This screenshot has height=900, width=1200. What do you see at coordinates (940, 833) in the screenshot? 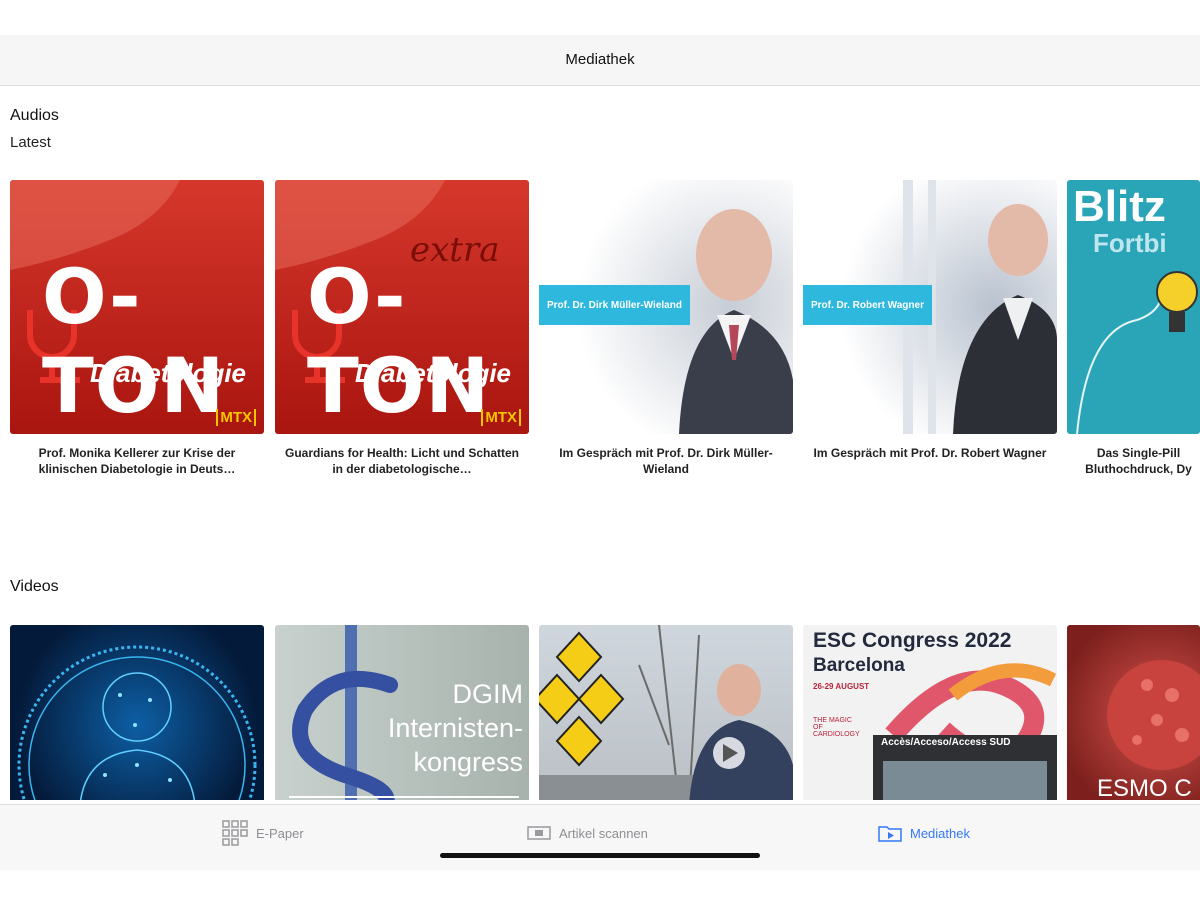
I see `tab-label: Mediathek` at bounding box center [940, 833].